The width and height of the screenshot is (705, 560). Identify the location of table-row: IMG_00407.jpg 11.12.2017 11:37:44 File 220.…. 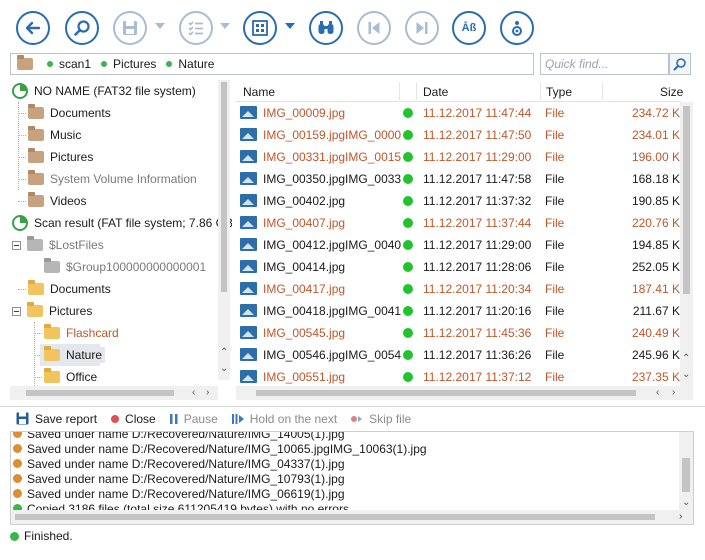
(458, 223).